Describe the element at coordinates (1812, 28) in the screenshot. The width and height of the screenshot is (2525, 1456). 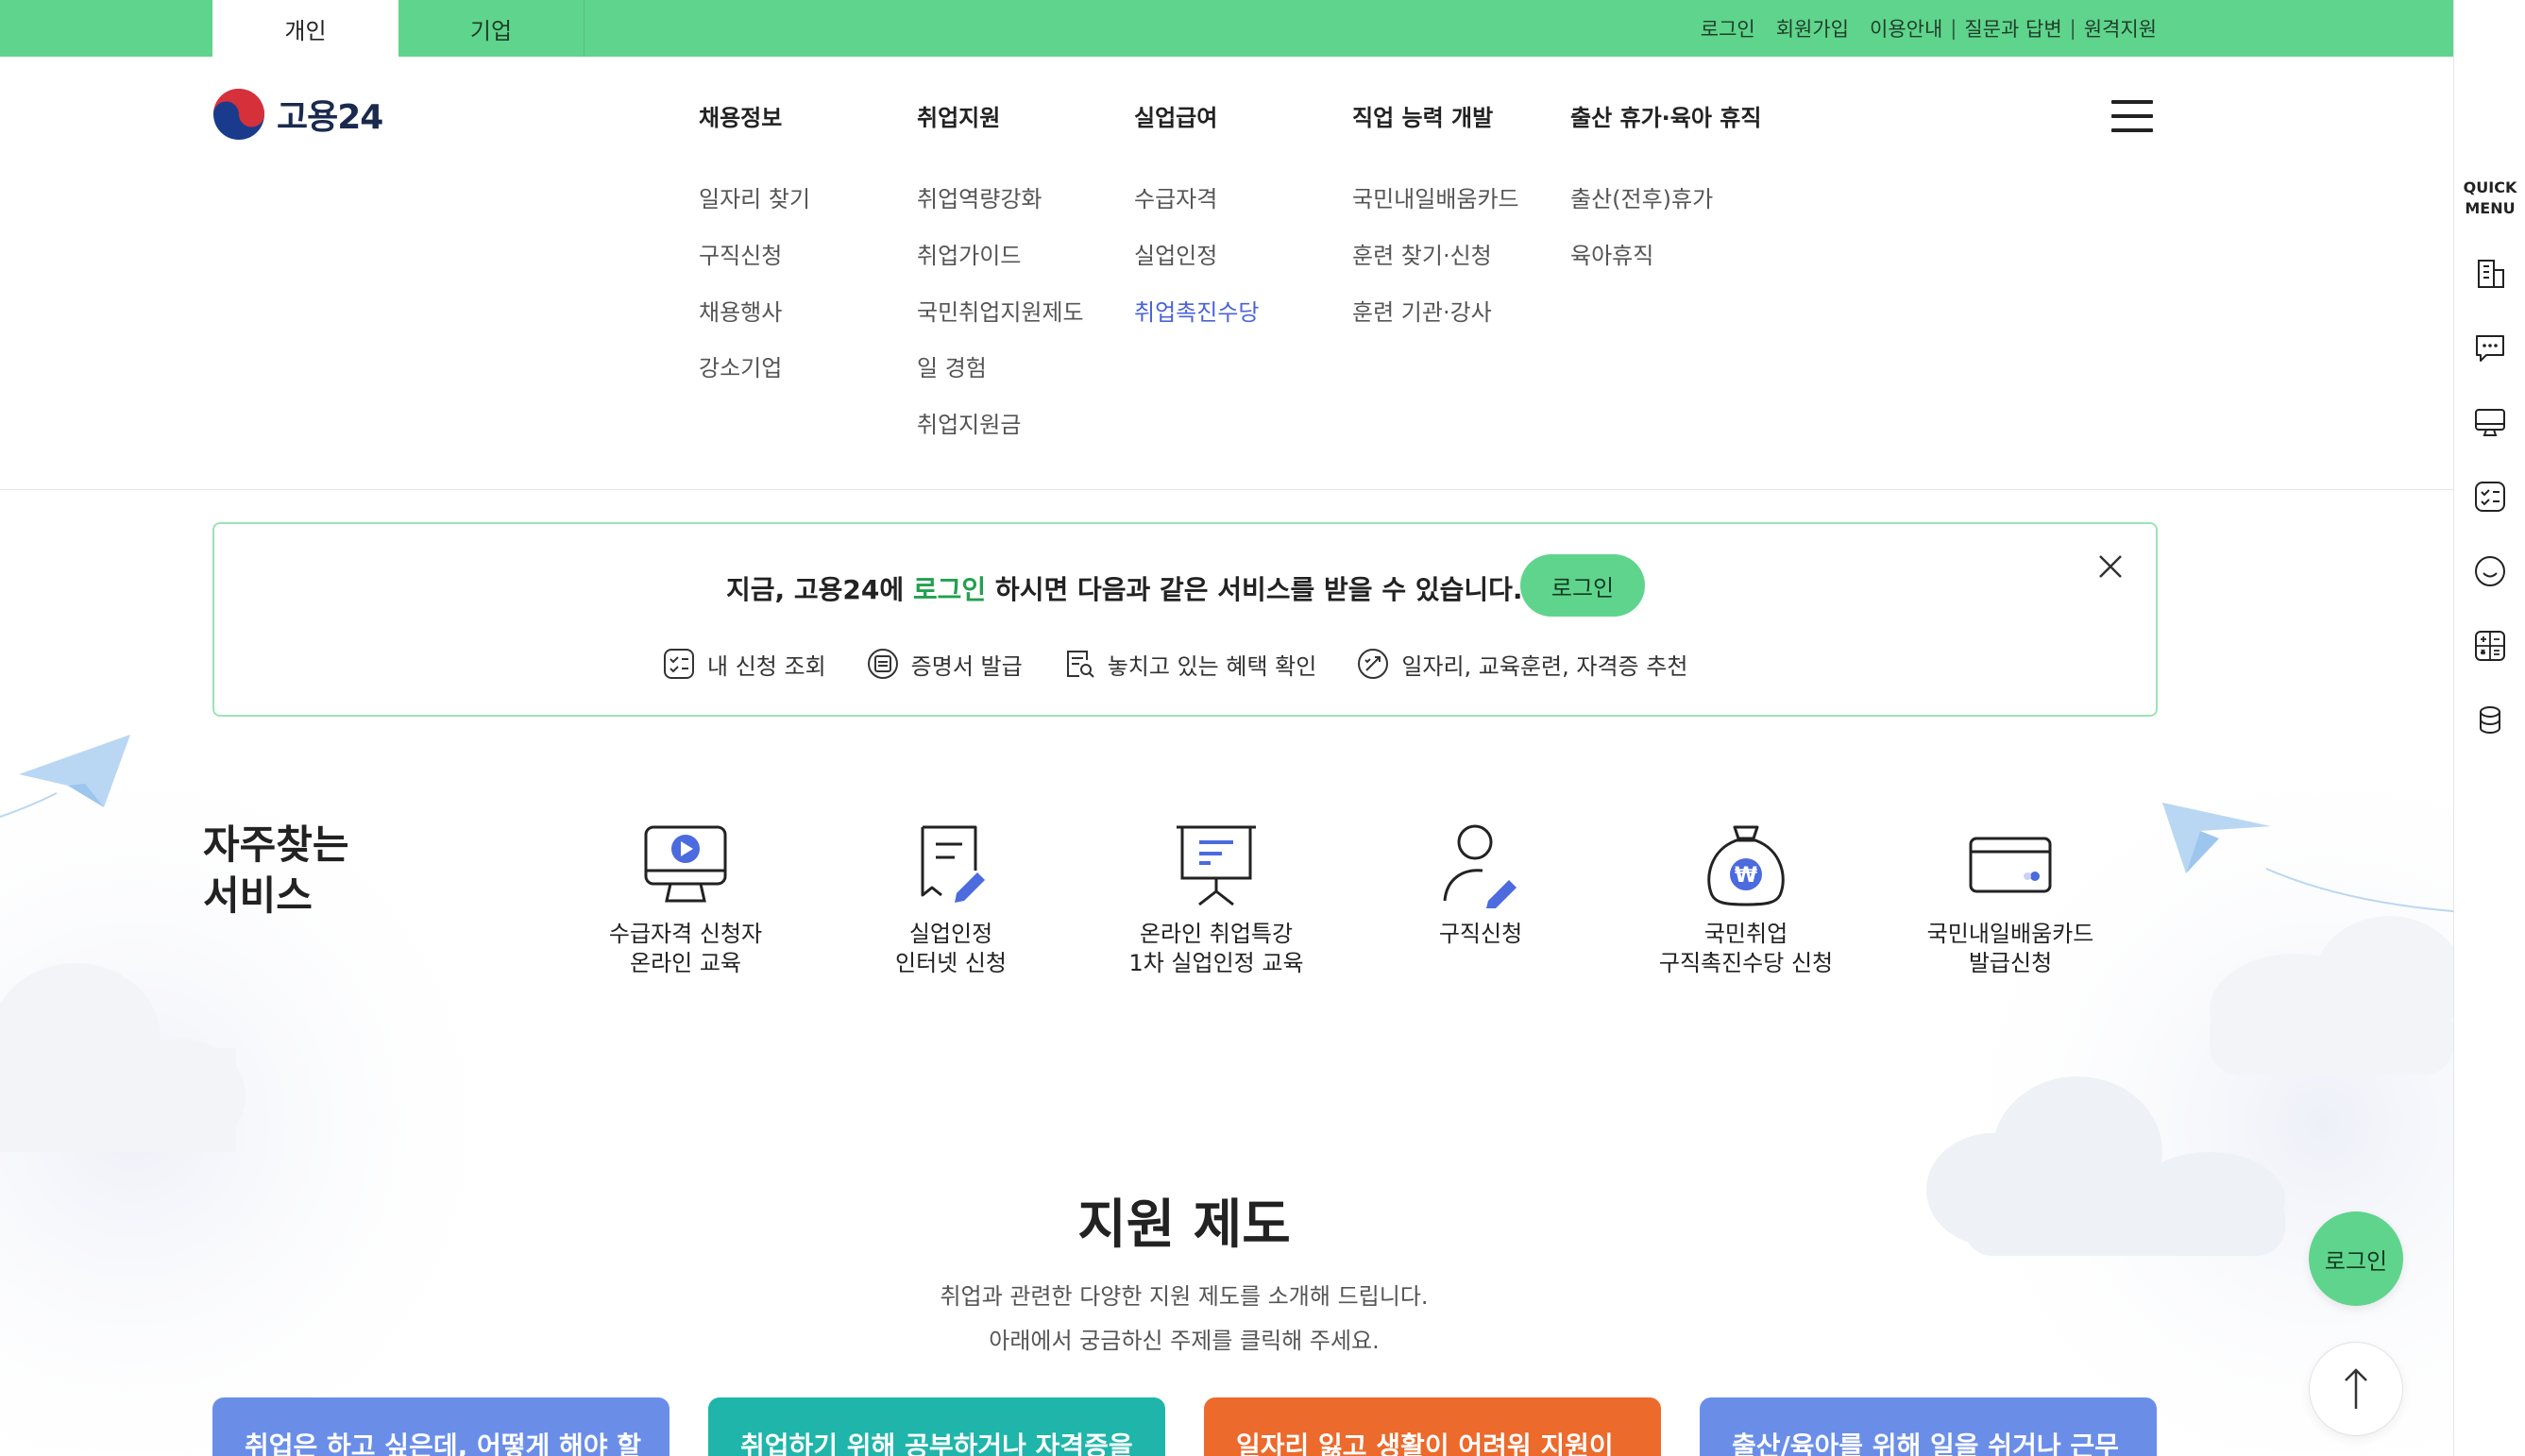
I see `signup-link: 회원가입` at that location.